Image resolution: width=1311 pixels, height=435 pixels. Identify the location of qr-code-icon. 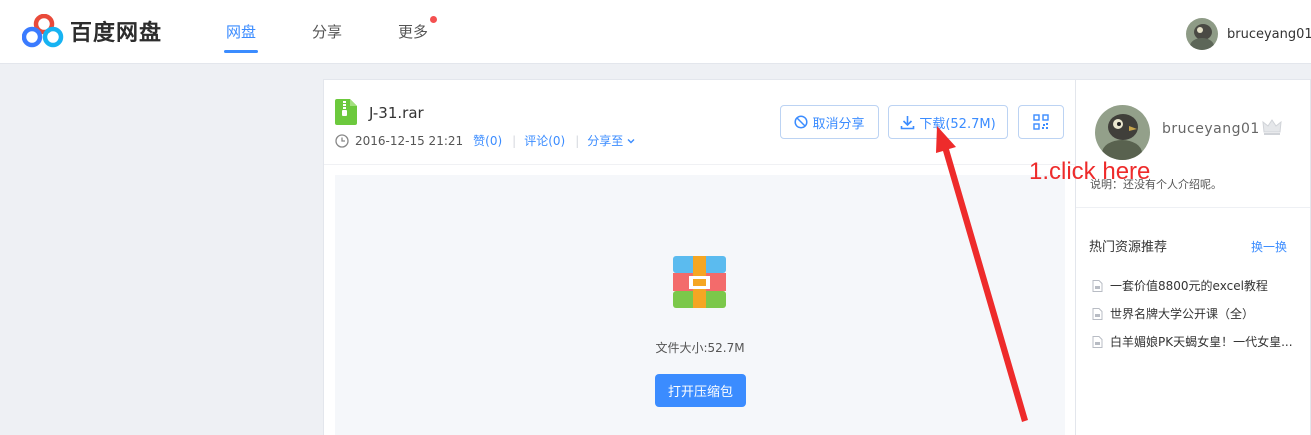
(1041, 122).